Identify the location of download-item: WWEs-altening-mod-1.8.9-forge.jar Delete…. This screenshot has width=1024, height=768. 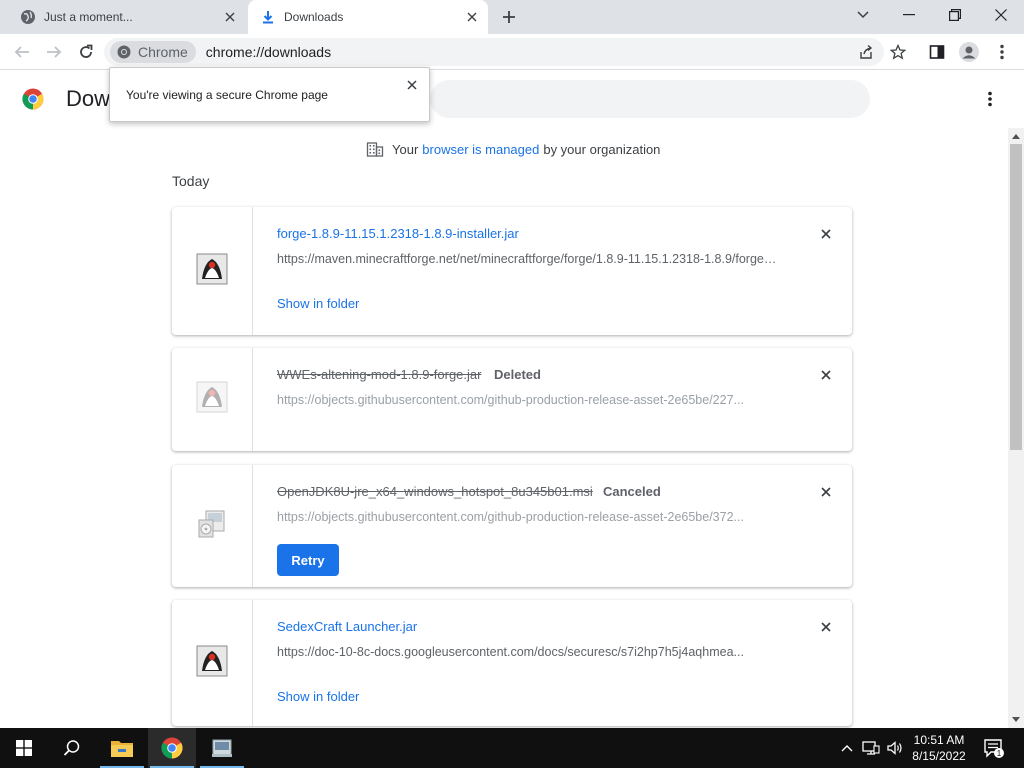
(512, 399).